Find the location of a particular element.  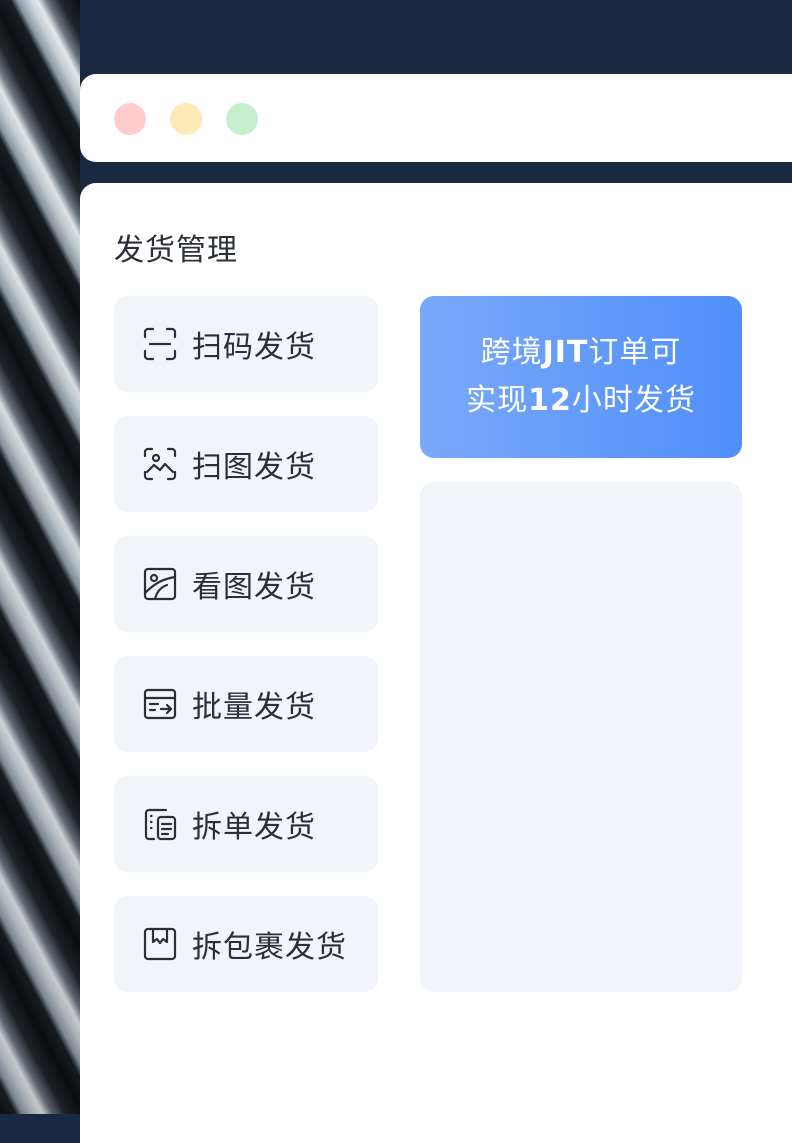

scan-code-icon is located at coordinates (160, 344).